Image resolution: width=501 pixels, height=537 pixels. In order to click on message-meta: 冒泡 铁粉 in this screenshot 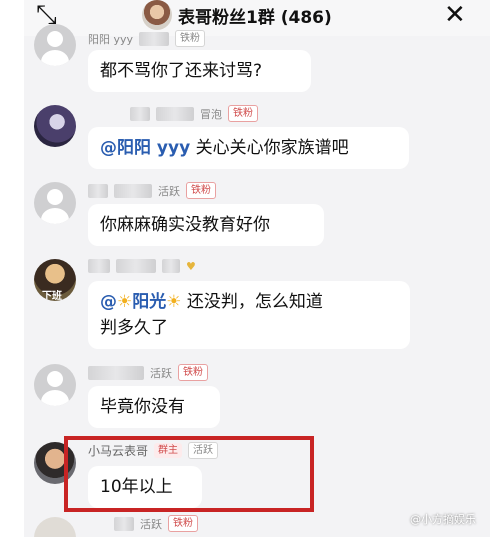, I will do `click(173, 113)`.